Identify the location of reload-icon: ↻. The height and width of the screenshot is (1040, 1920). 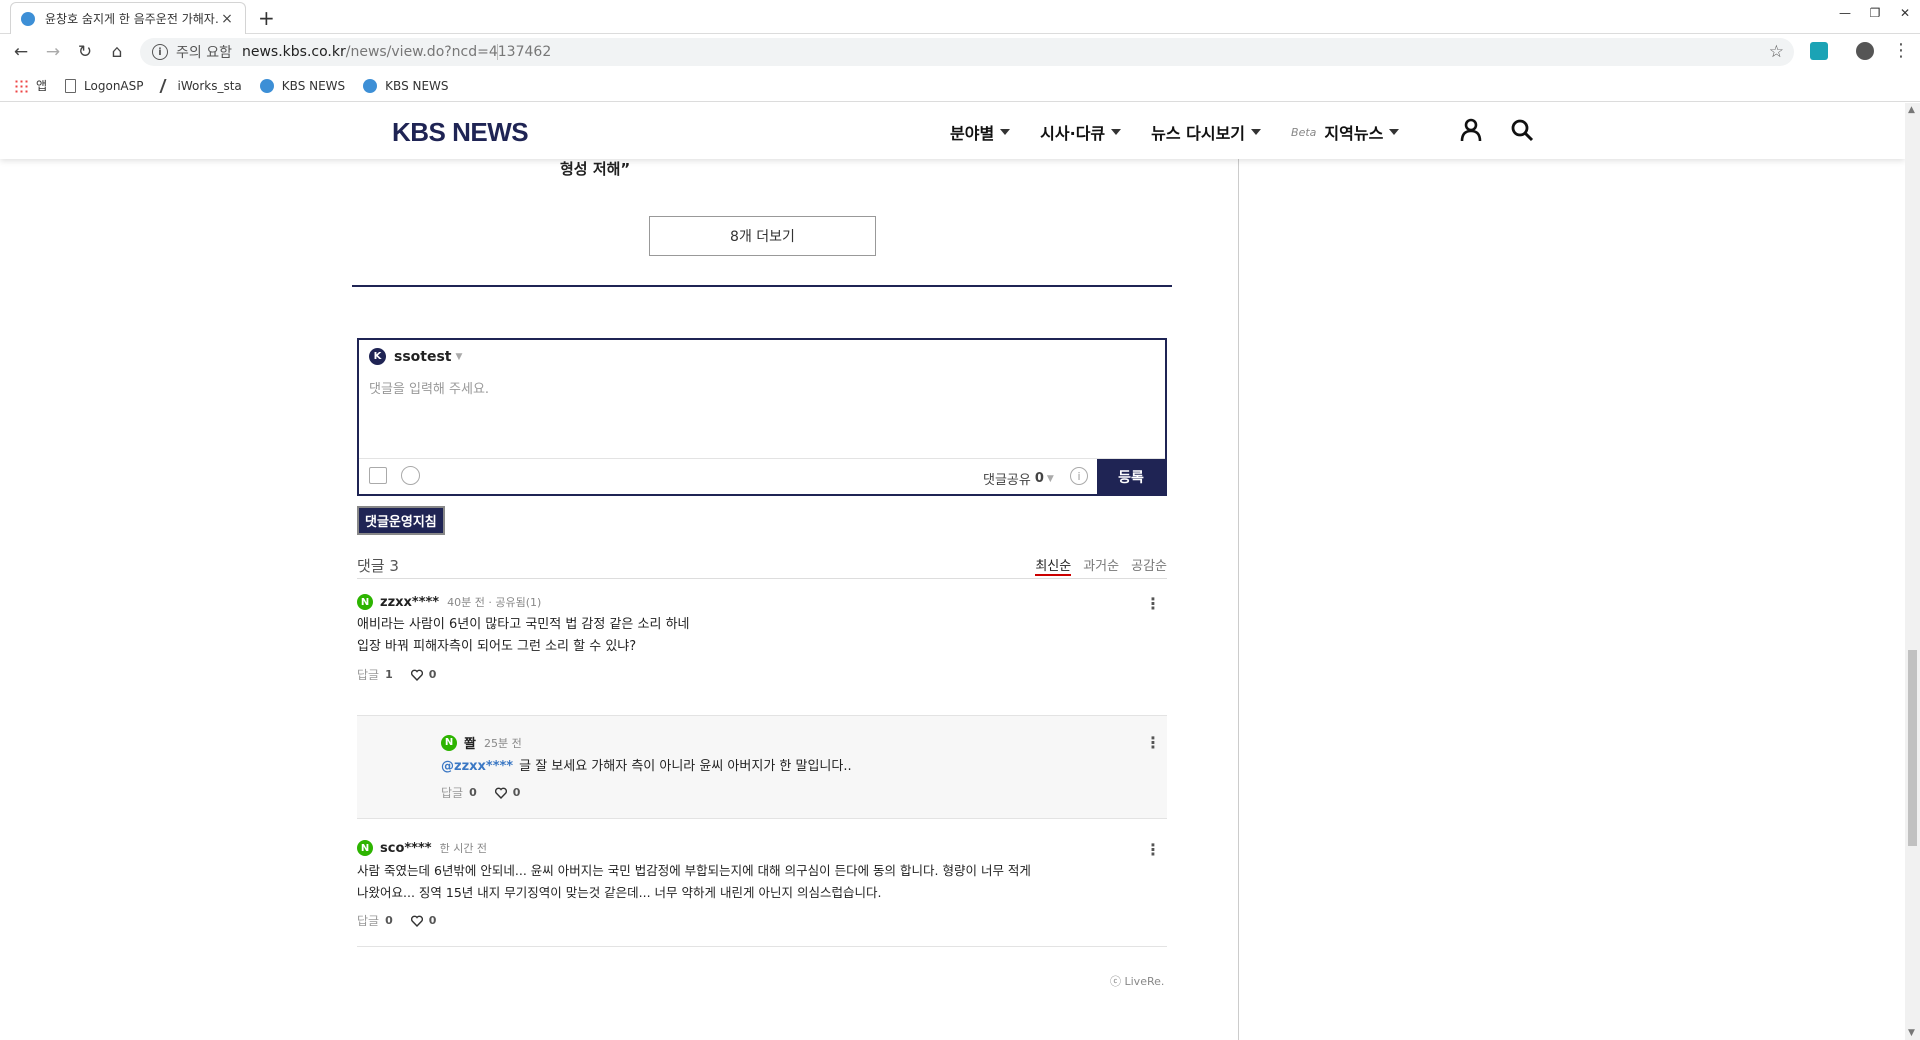
(85, 52).